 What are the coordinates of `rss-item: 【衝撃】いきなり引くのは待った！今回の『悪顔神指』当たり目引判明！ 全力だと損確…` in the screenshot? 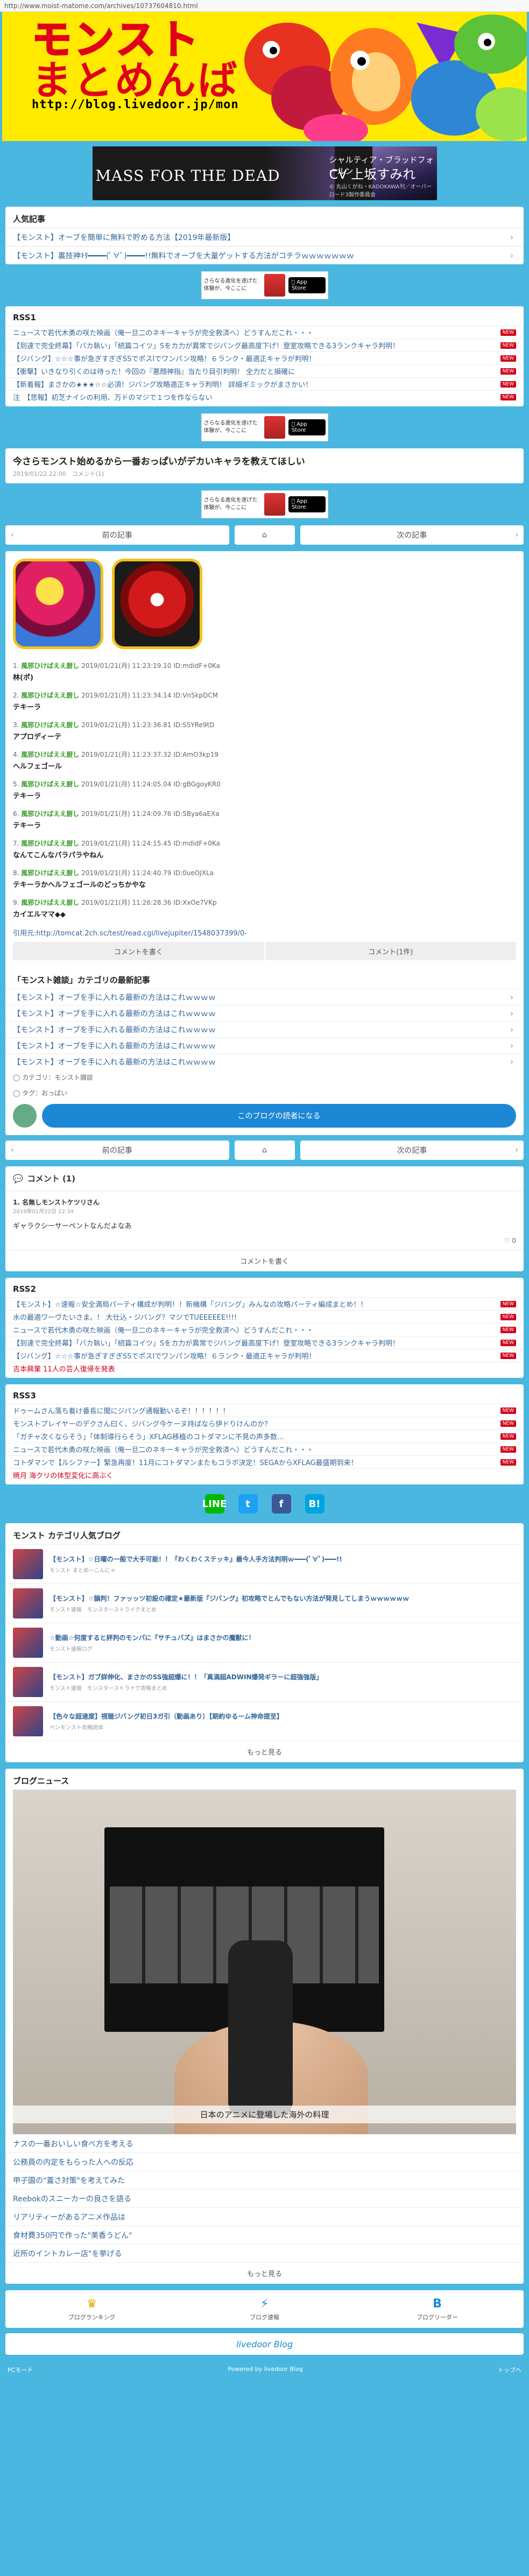 It's located at (264, 371).